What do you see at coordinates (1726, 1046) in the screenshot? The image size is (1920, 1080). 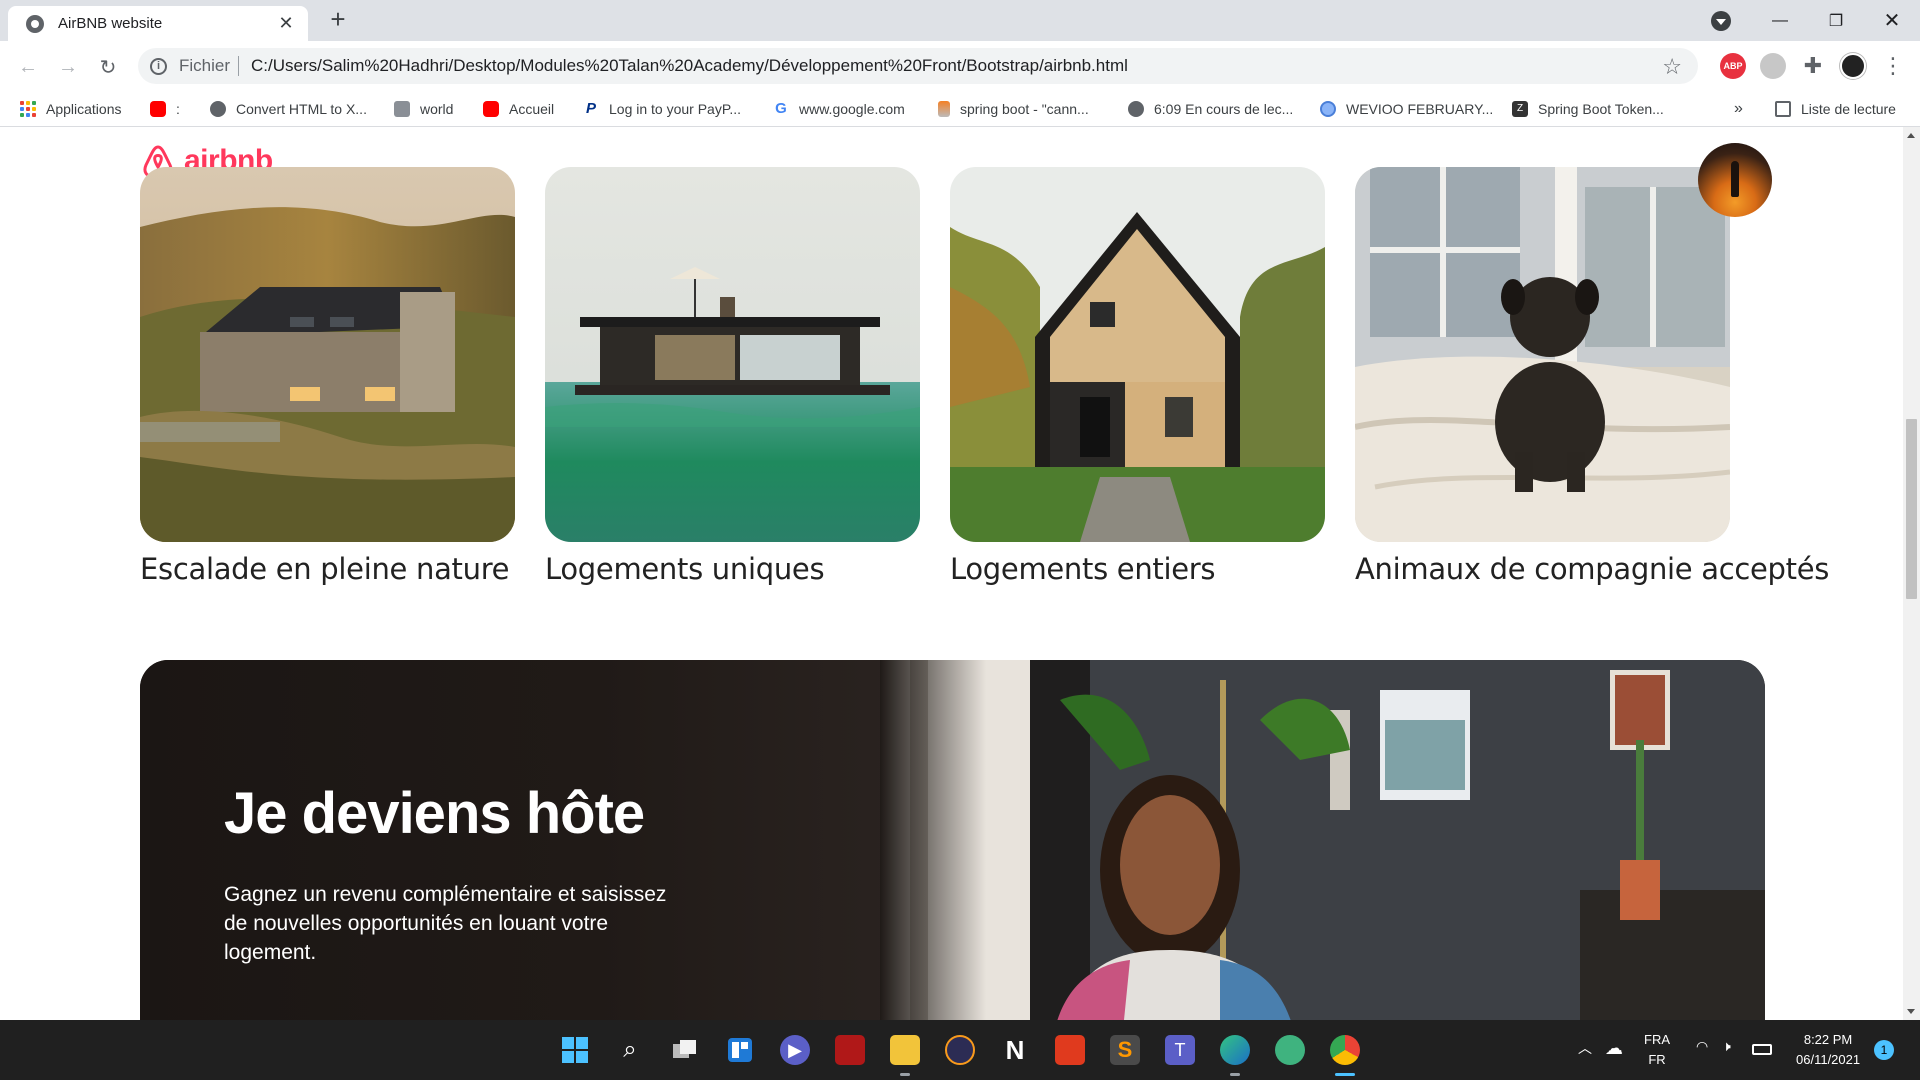 I see `volume-muted-icon: 🕨` at bounding box center [1726, 1046].